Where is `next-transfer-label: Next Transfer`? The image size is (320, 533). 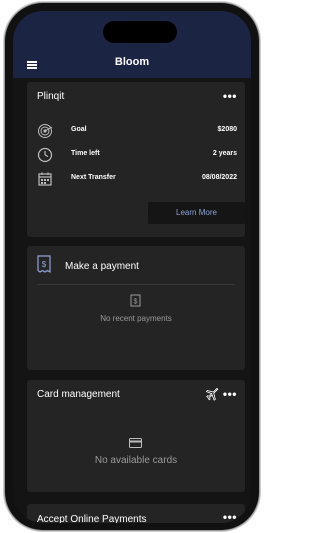 next-transfer-label: Next Transfer is located at coordinates (93, 177).